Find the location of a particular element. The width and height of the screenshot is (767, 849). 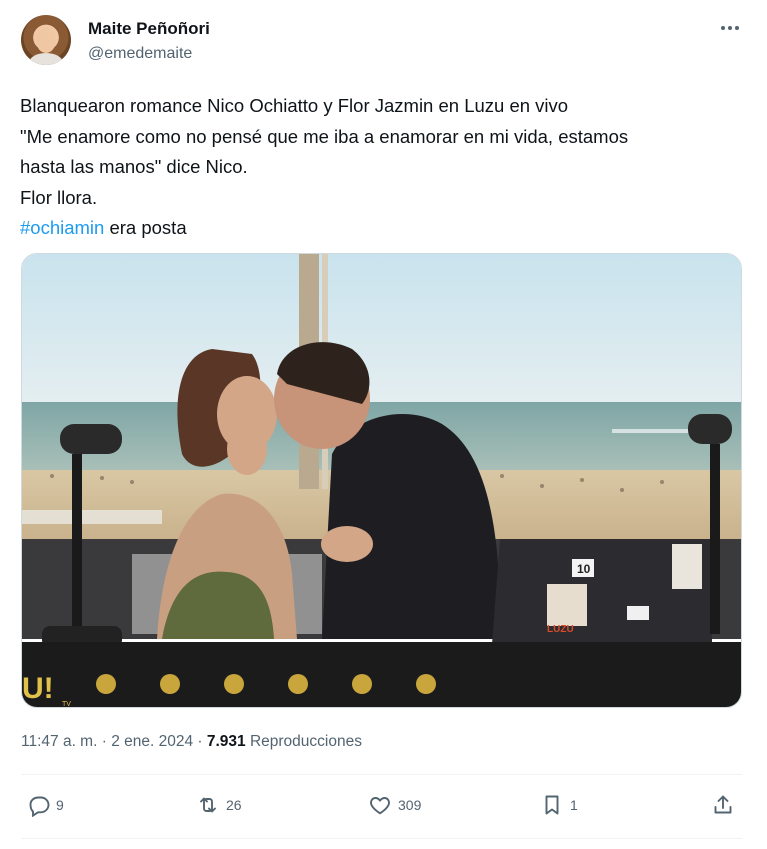

share-icon is located at coordinates (723, 804).